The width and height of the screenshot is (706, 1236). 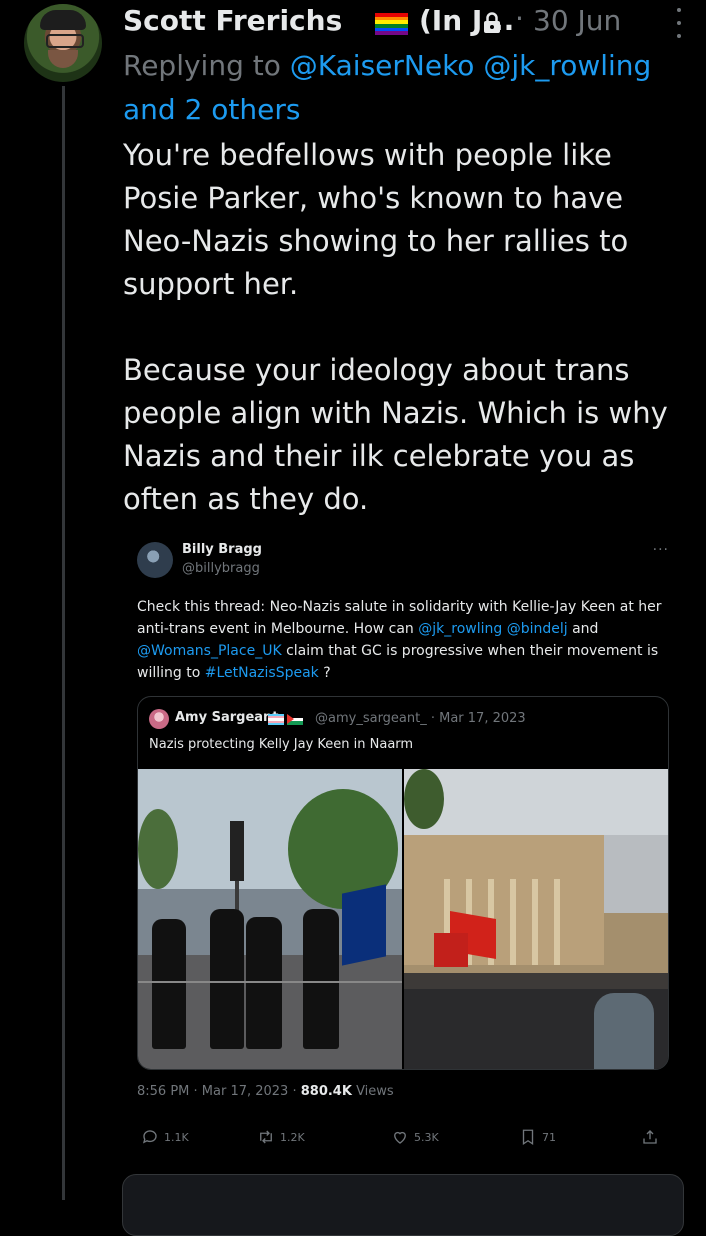 I want to click on rainbow-flag-icon, so click(x=391, y=24).